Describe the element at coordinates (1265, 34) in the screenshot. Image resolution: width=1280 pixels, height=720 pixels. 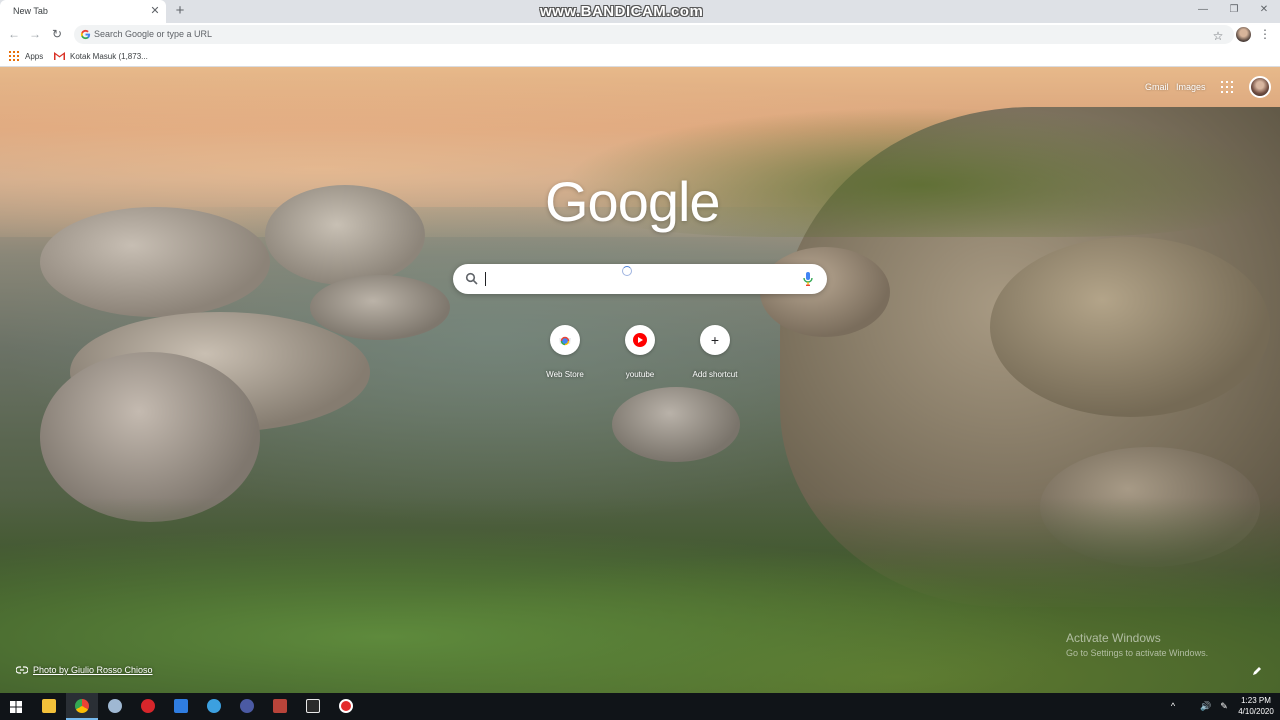
I see `chrome-menu-icon: ⋮` at that location.